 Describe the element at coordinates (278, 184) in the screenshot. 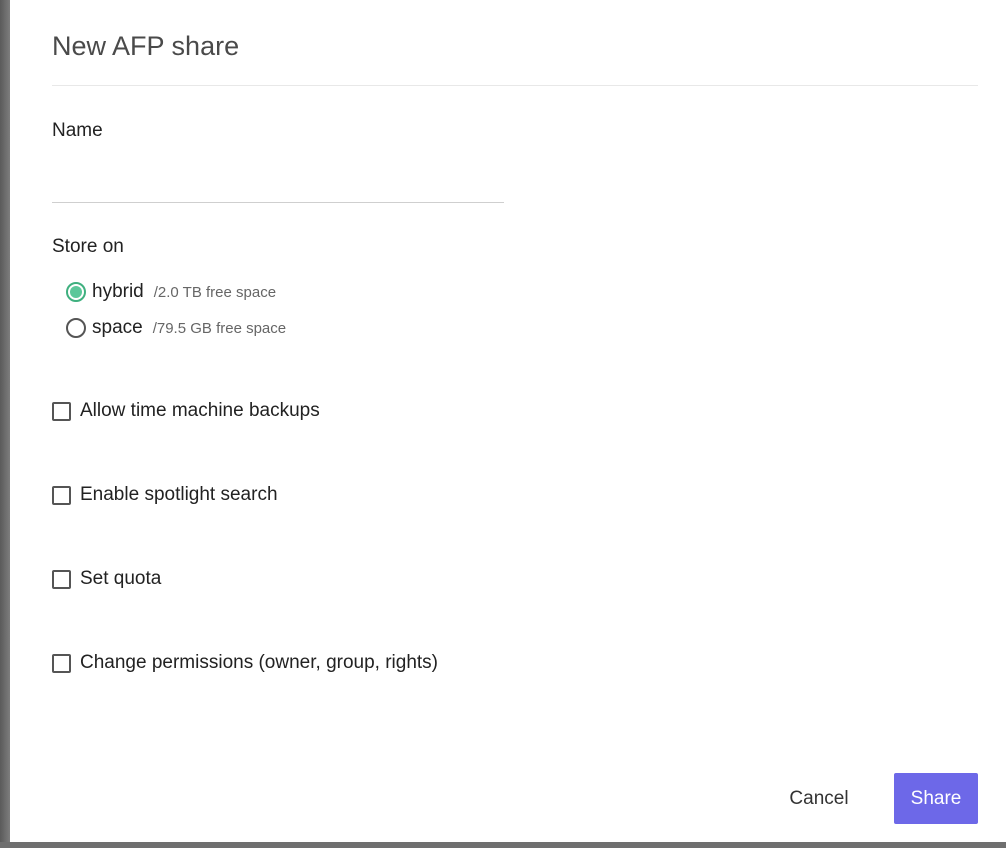

I see `name-input` at that location.